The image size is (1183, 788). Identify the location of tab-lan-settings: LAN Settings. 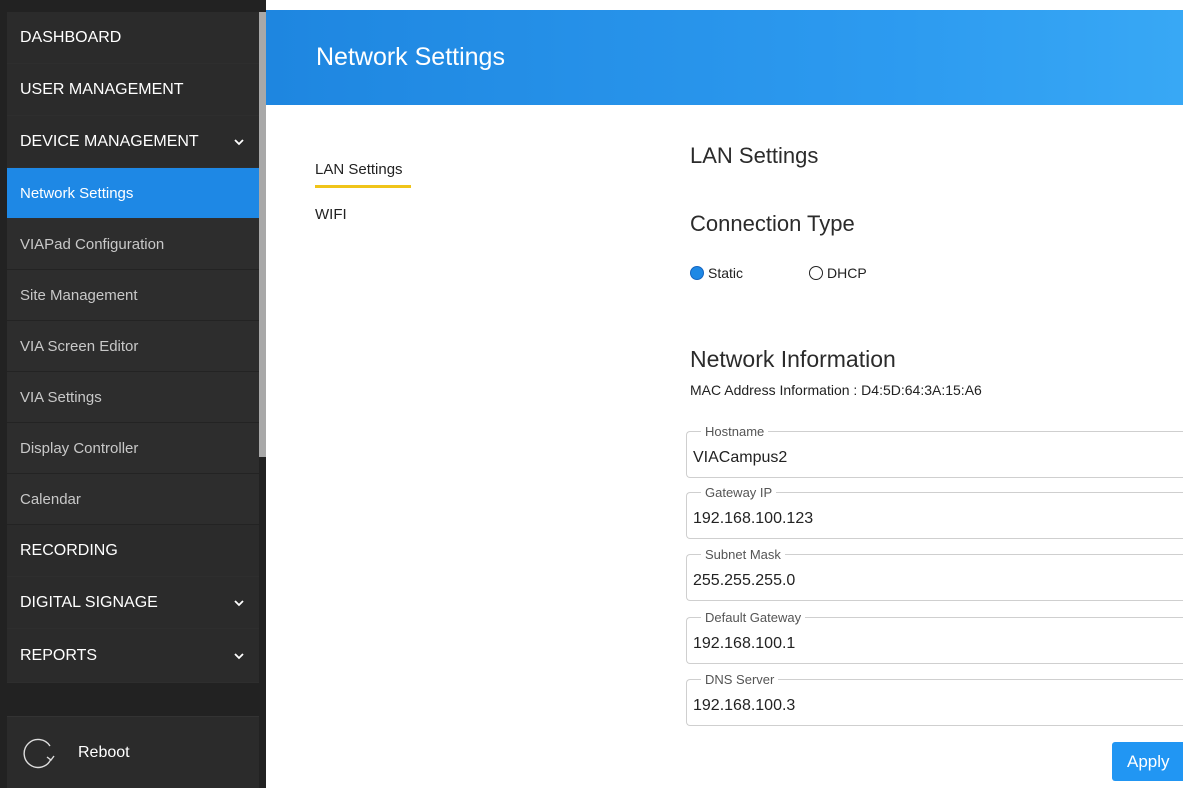
(359, 169).